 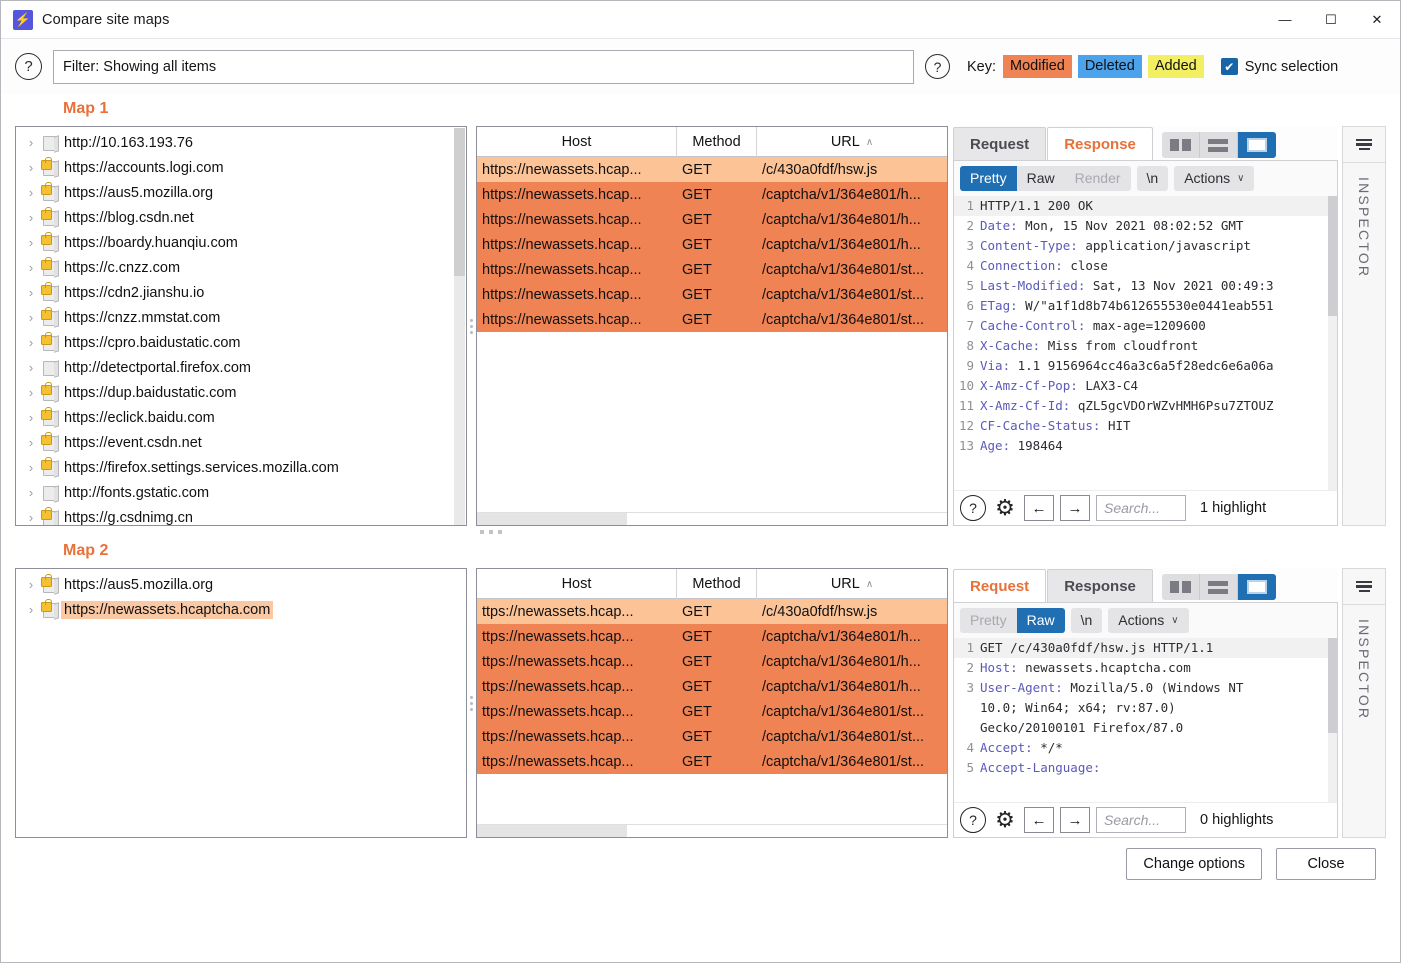 What do you see at coordinates (241, 609) in the screenshot?
I see `tree-row: › https://newassets.hcaptcha.com` at bounding box center [241, 609].